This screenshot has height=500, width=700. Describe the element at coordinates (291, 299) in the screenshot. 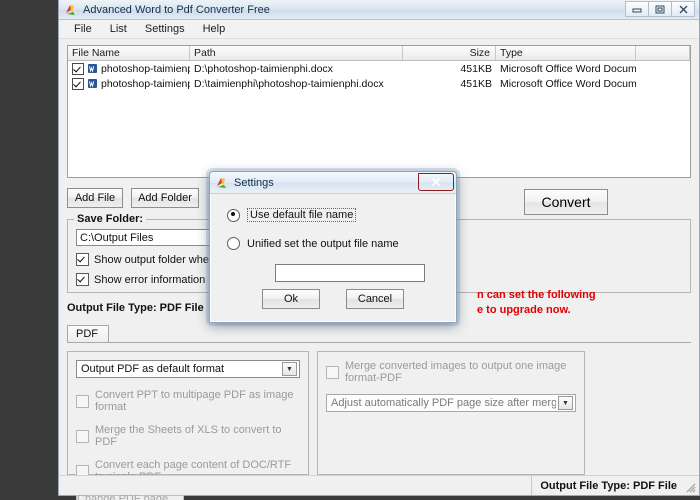

I see `ok-button: Ok` at that location.